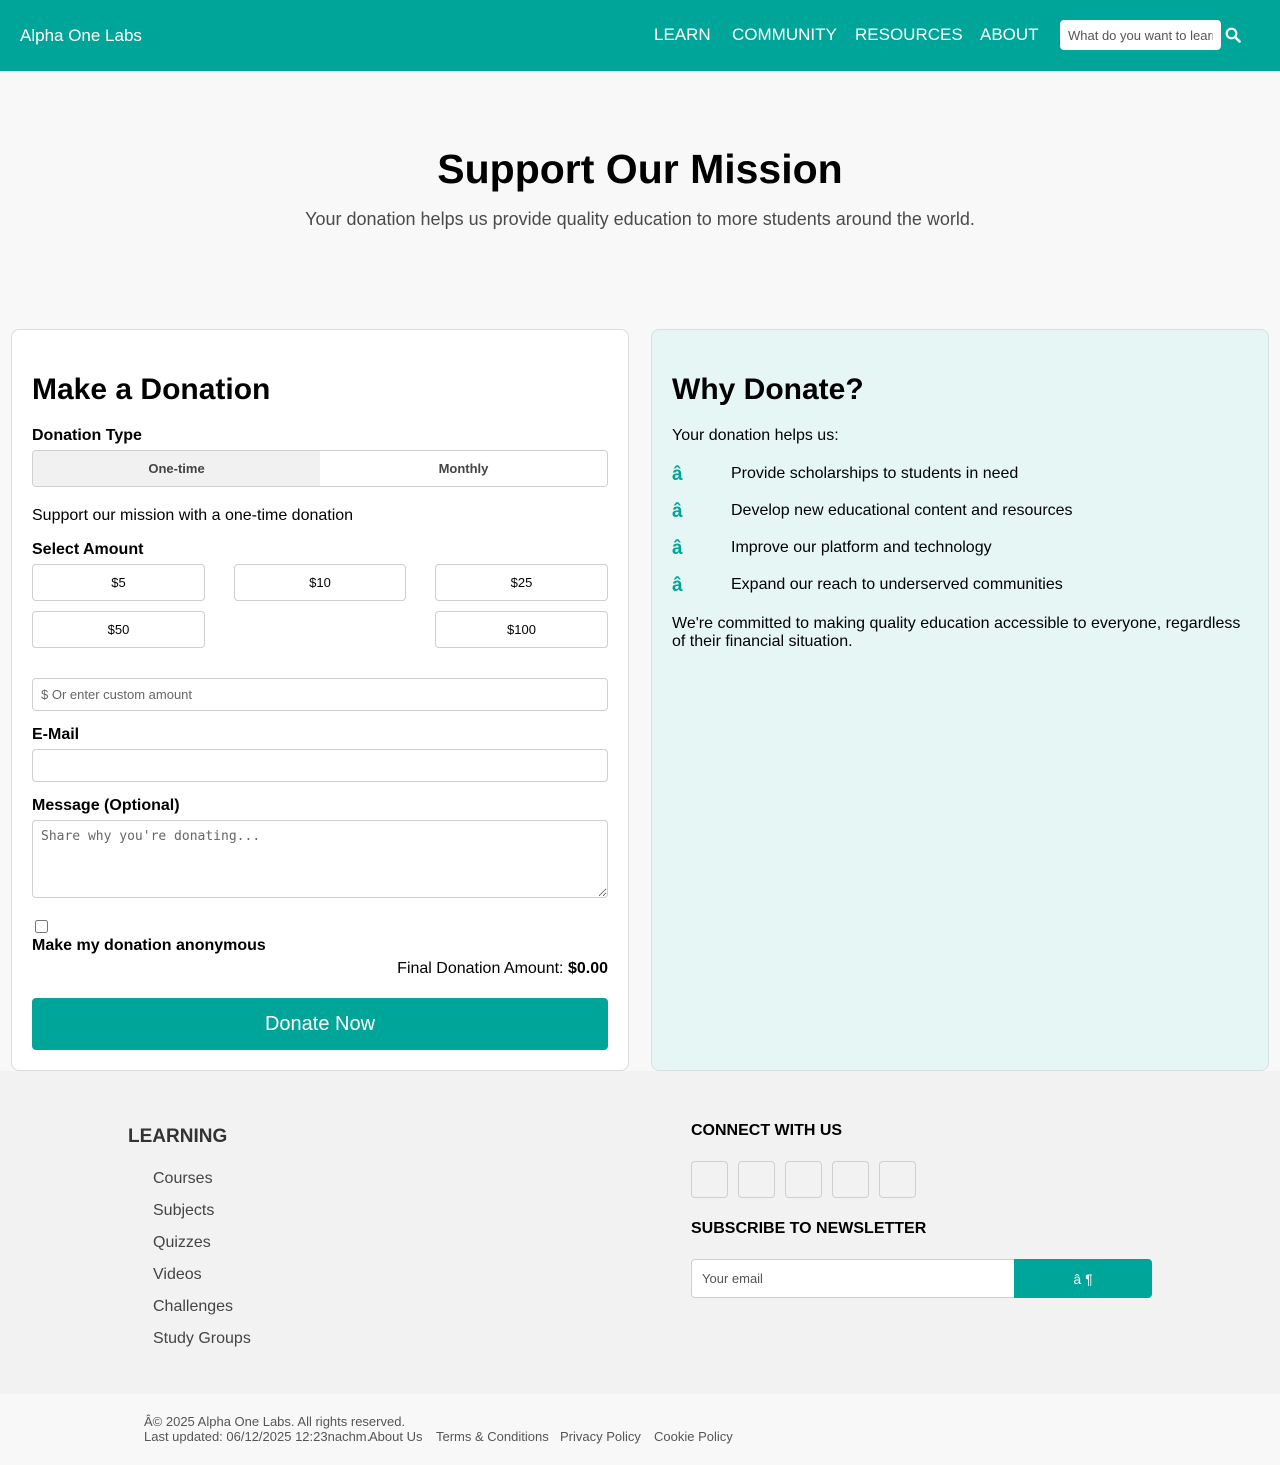  Describe the element at coordinates (909, 35) in the screenshot. I see `nav-resources: RESOURCES` at that location.